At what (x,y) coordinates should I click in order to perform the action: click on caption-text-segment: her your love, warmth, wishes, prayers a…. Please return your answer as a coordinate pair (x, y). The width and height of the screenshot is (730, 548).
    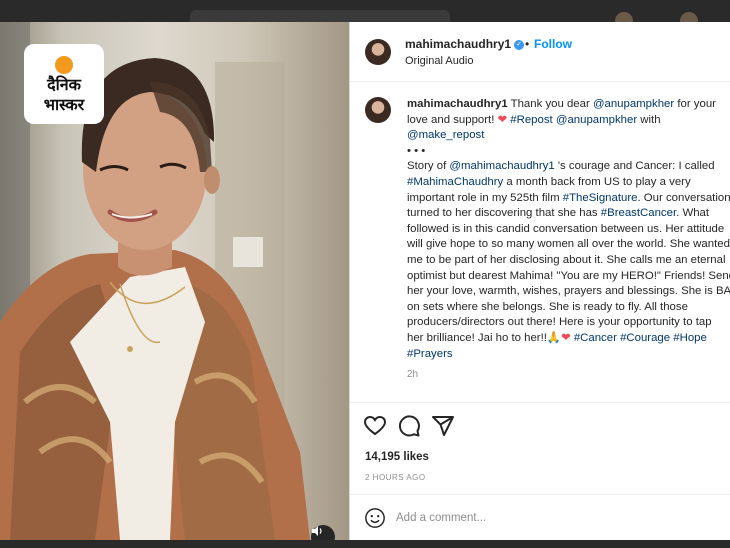
    Looking at the image, I should click on (568, 291).